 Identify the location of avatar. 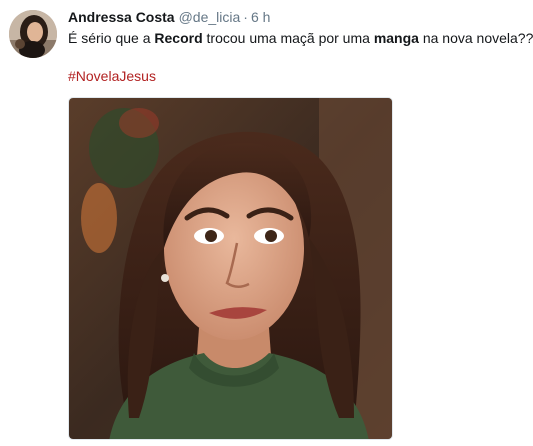
(33, 34).